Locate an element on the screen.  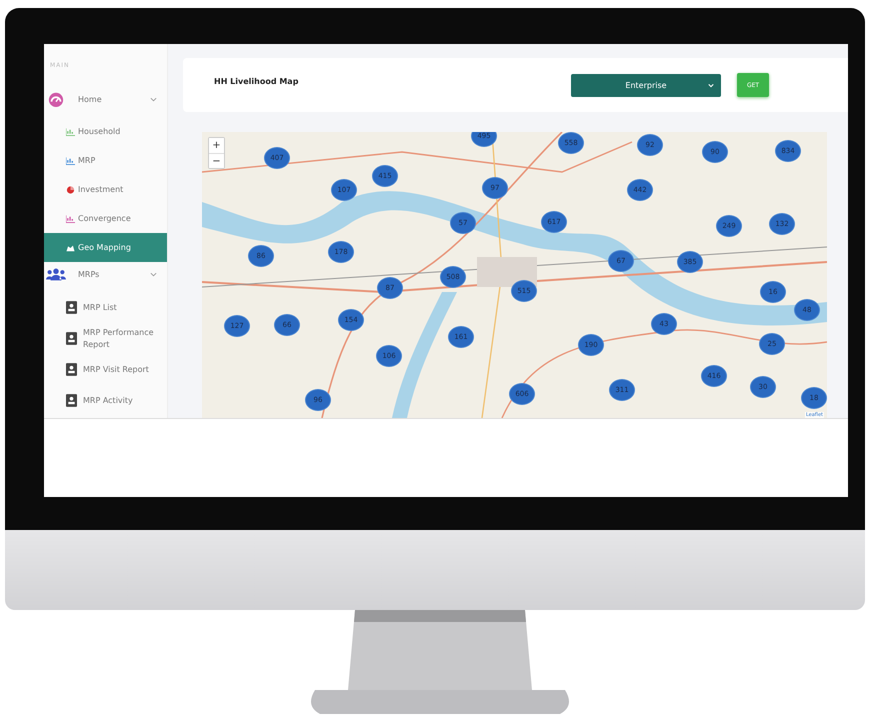
item-label: MRP Performance Report is located at coordinates (119, 338).